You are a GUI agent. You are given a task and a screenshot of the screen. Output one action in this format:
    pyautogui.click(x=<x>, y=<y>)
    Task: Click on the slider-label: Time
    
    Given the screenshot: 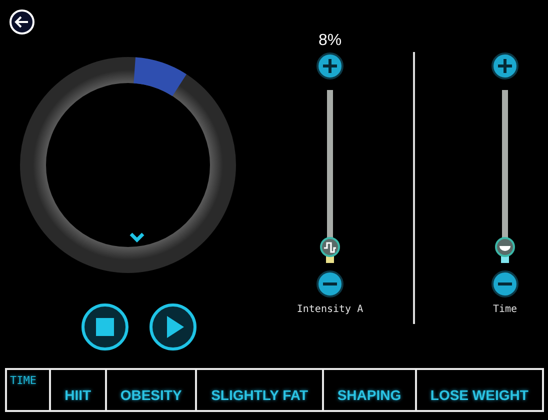 What is the action you would take?
    pyautogui.click(x=505, y=309)
    